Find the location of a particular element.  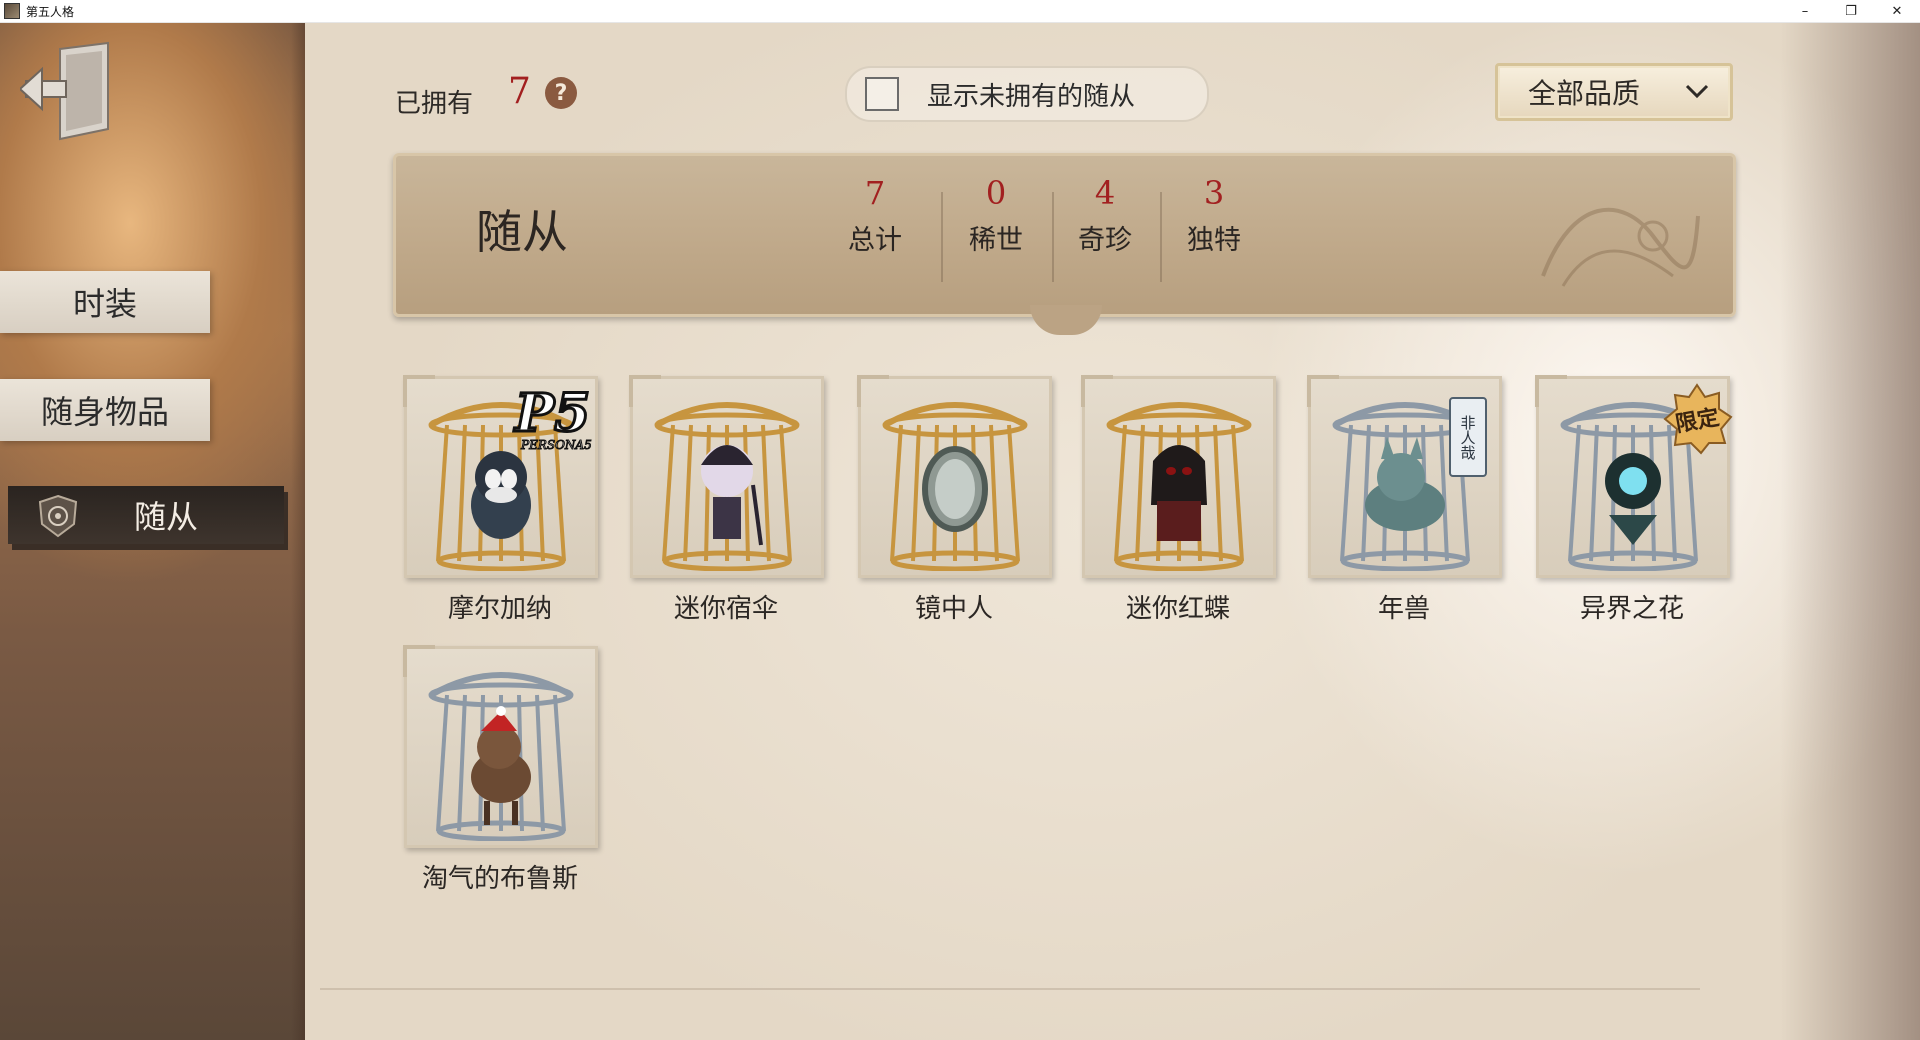

tab-outfits-label: 时装 is located at coordinates (104, 304).